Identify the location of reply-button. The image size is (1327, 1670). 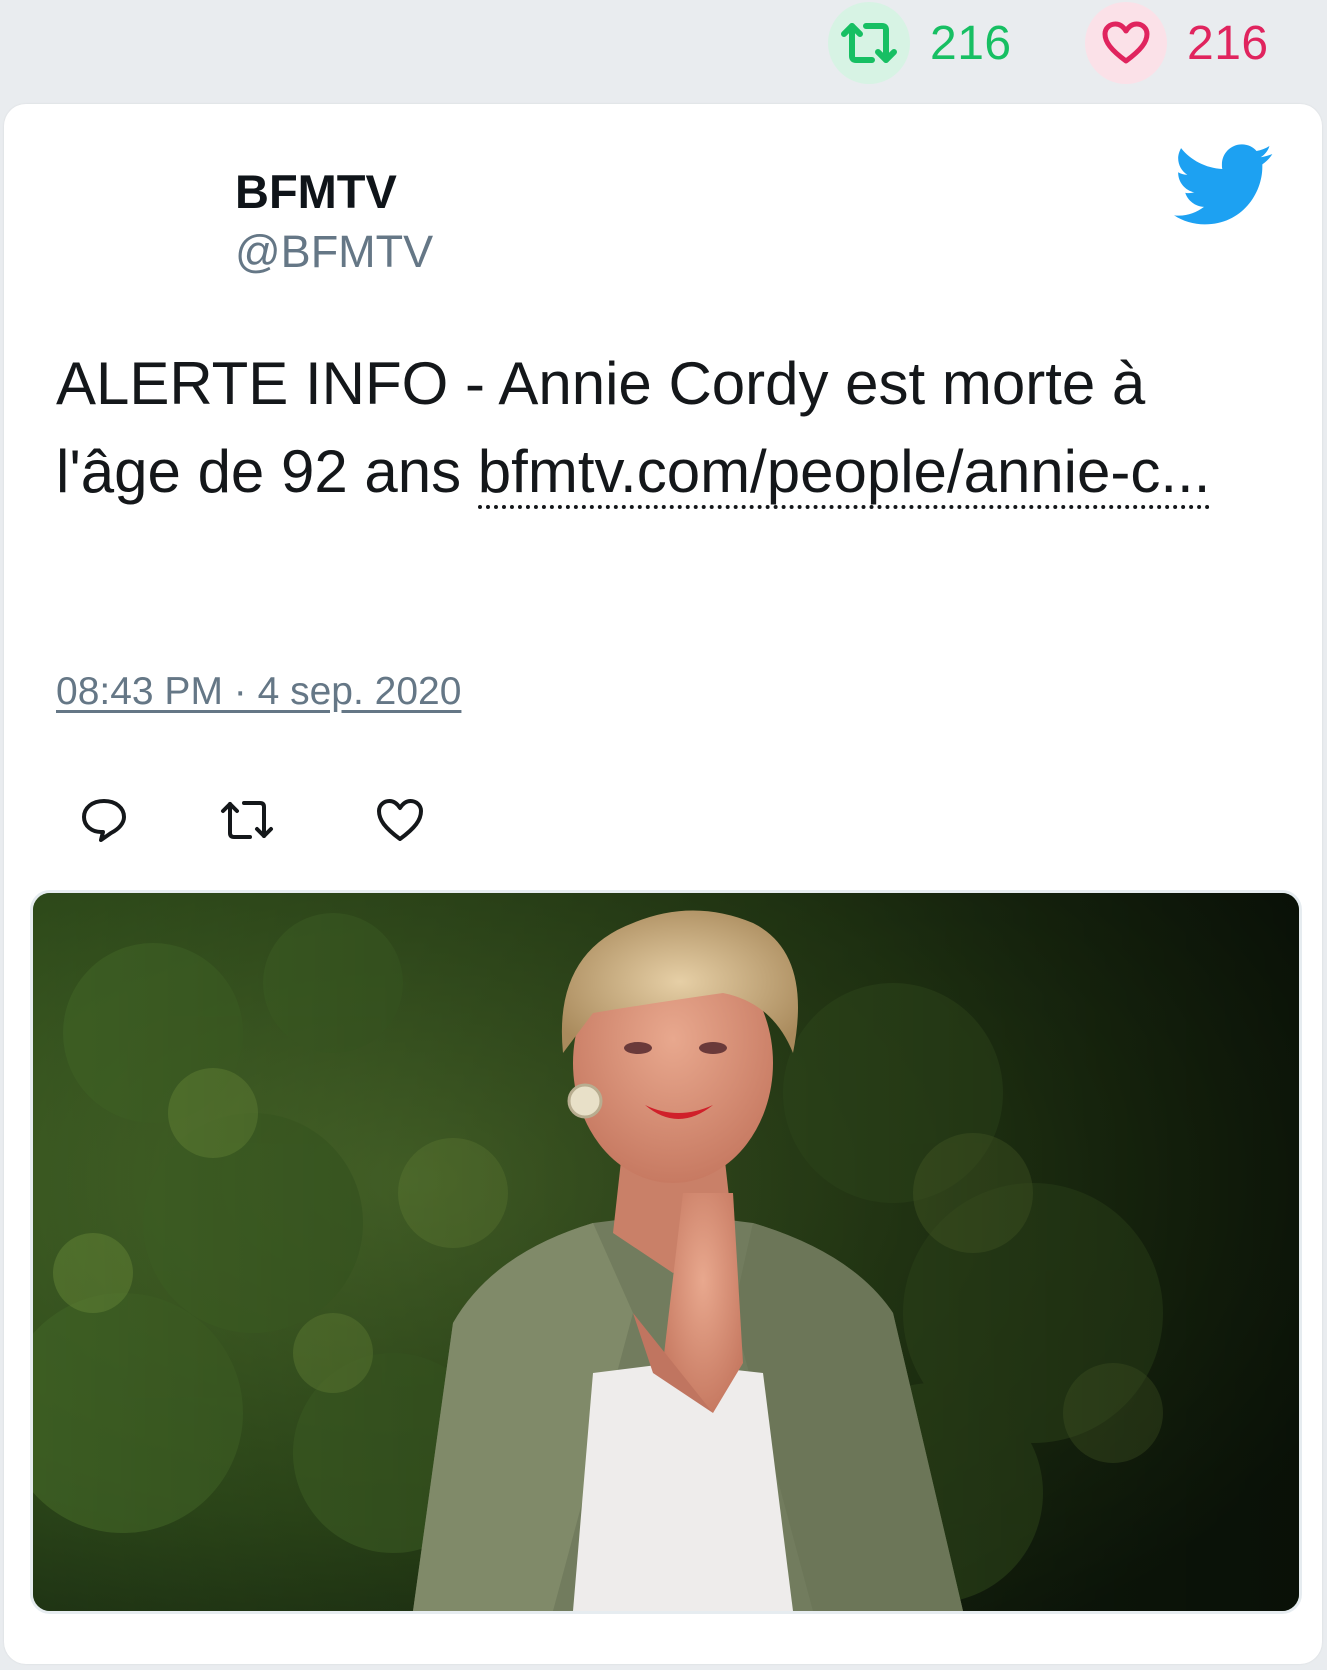
(104, 820).